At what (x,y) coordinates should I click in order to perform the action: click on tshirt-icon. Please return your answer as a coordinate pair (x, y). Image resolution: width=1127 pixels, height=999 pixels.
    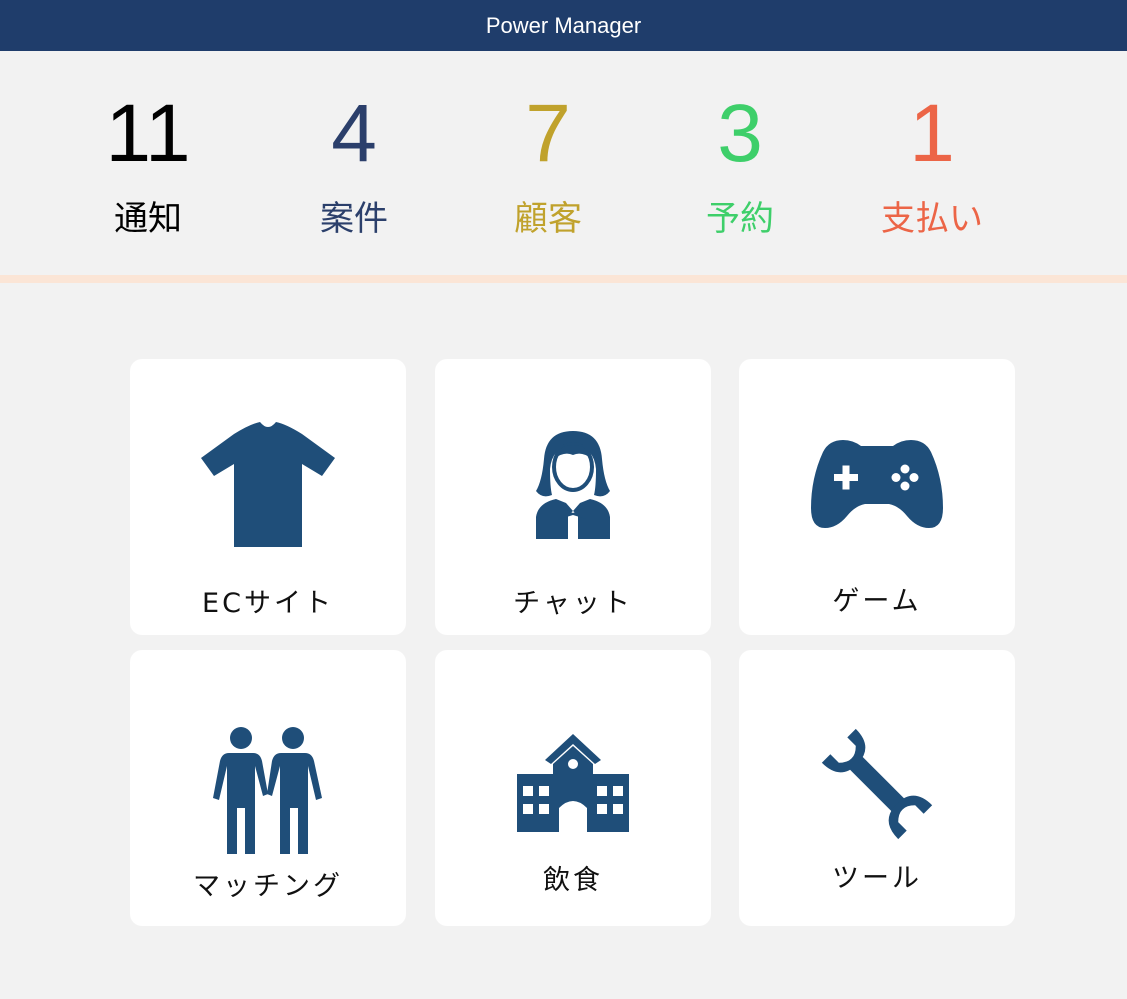
    Looking at the image, I should click on (268, 484).